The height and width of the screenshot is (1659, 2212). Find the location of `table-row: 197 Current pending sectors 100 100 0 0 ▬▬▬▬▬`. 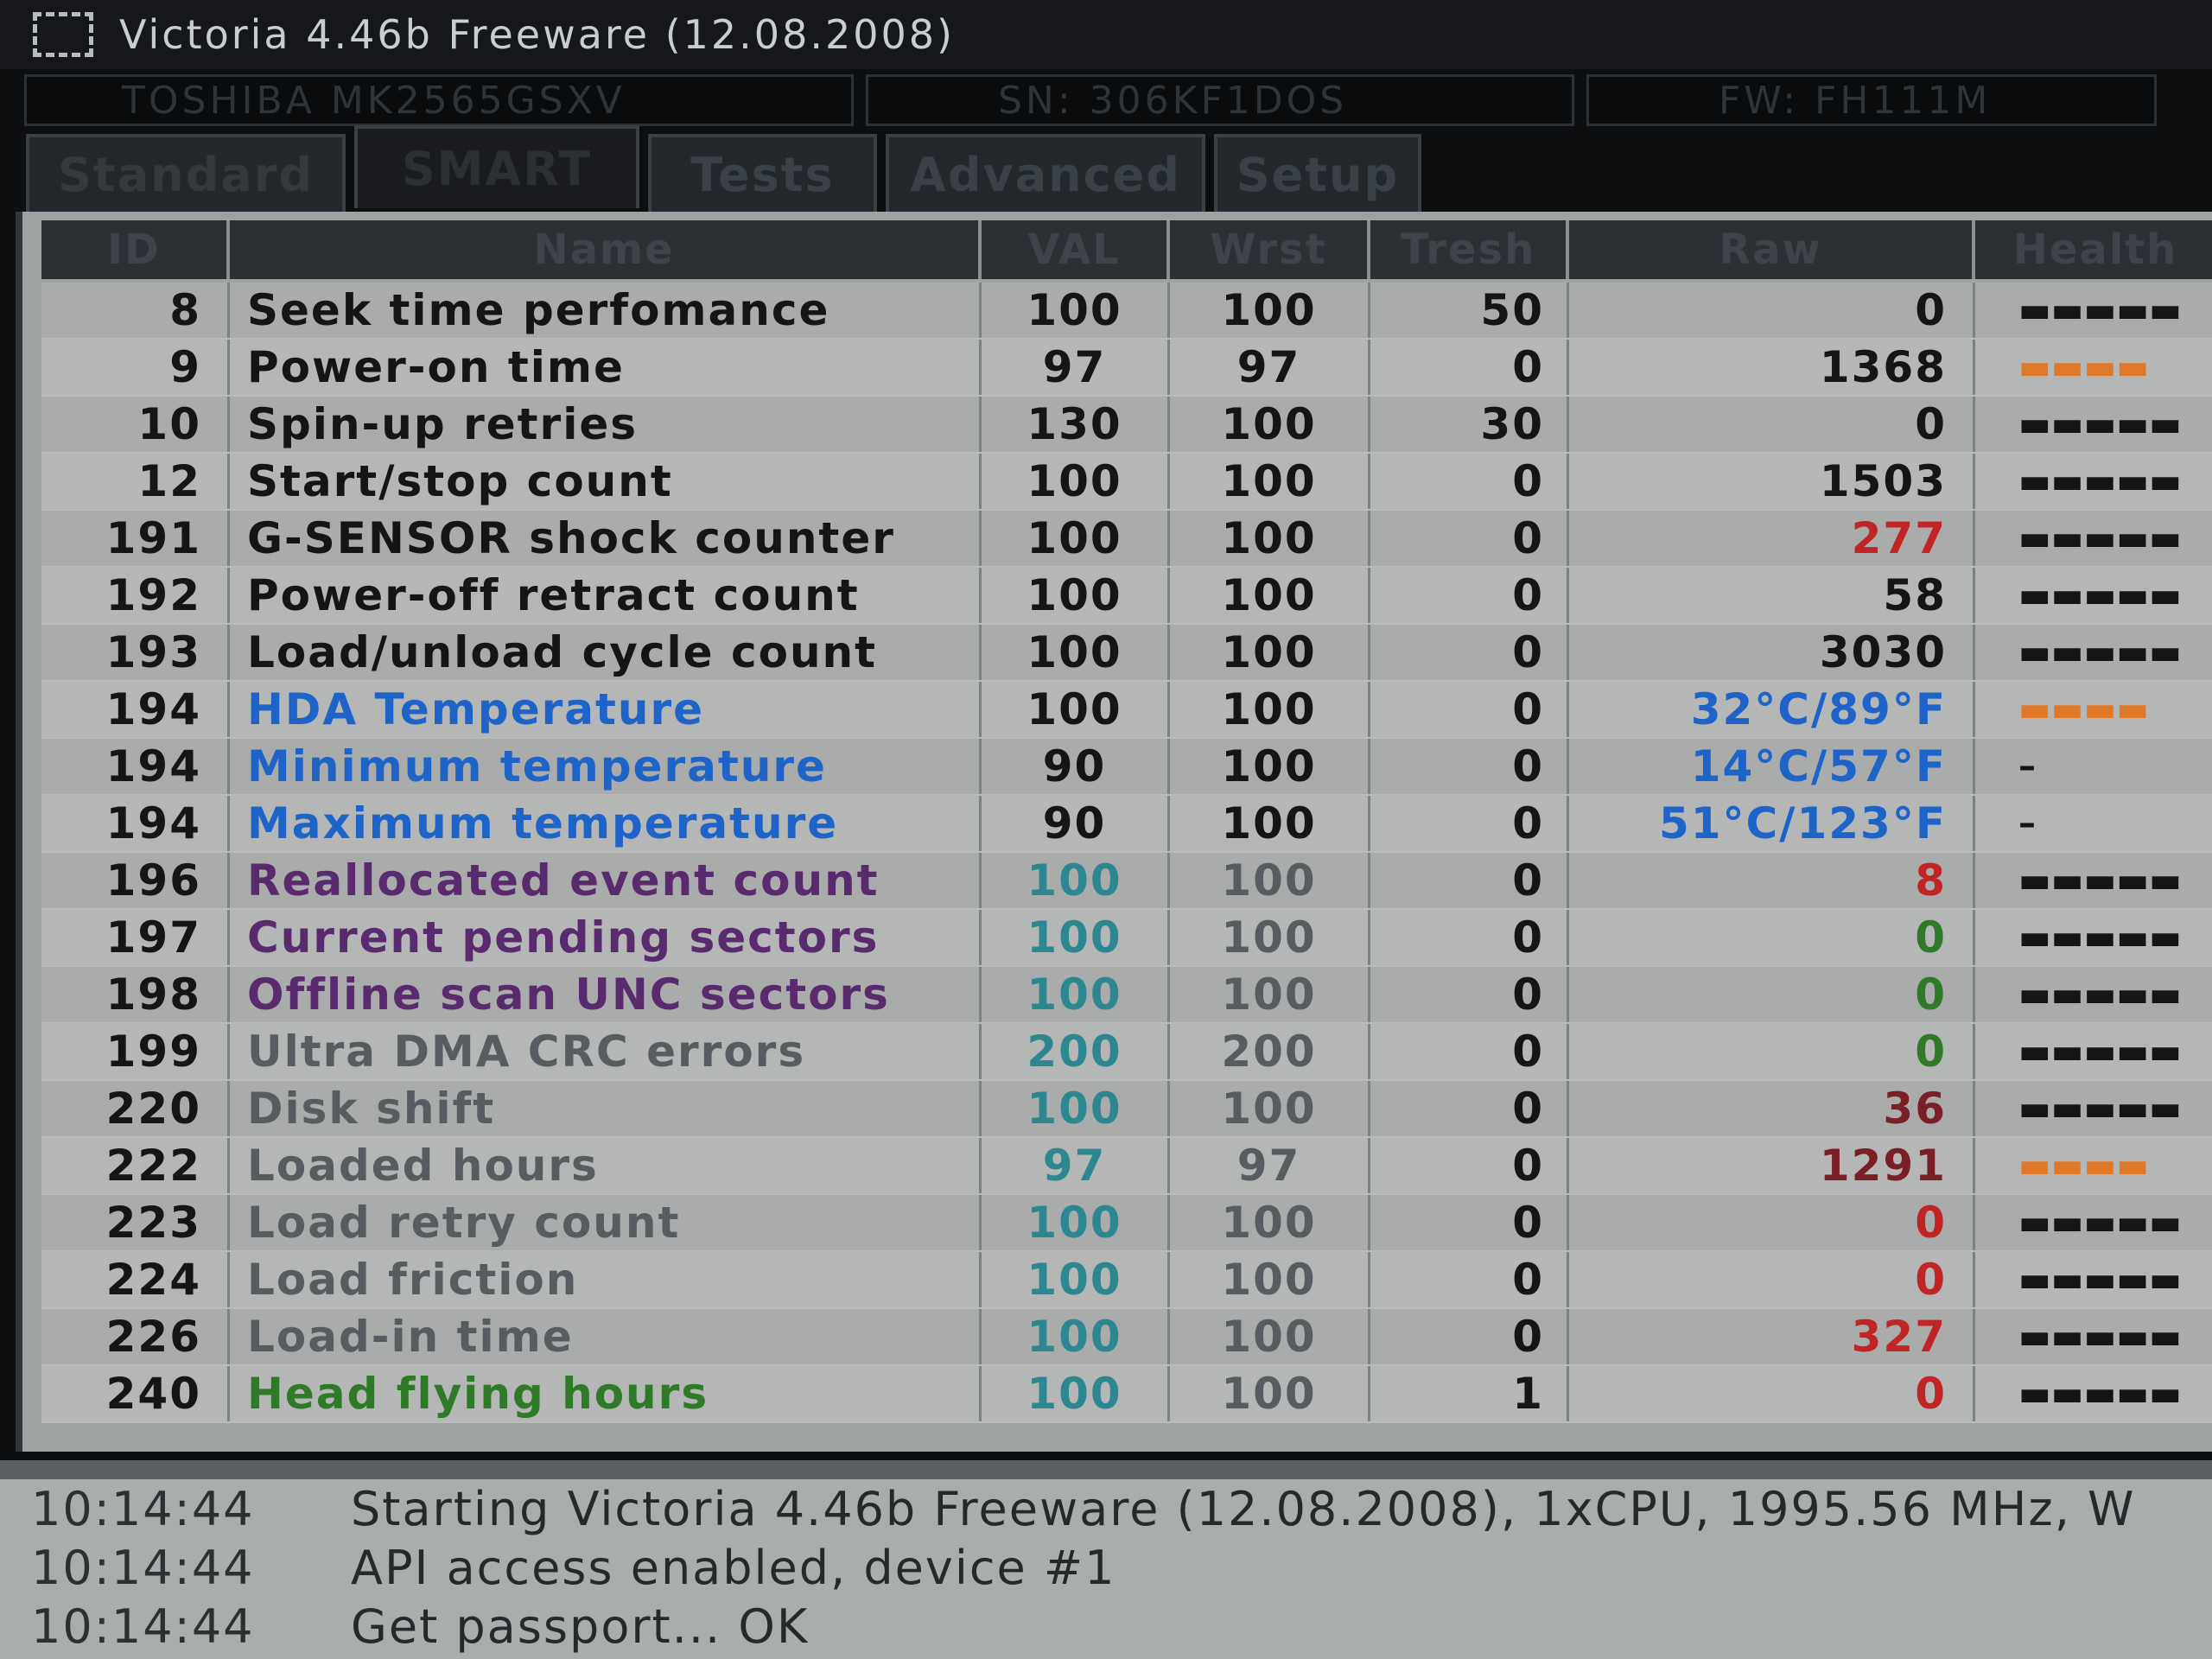

table-row: 197 Current pending sectors 100 100 0 0 ▬▬▬▬▬ is located at coordinates (1126, 938).